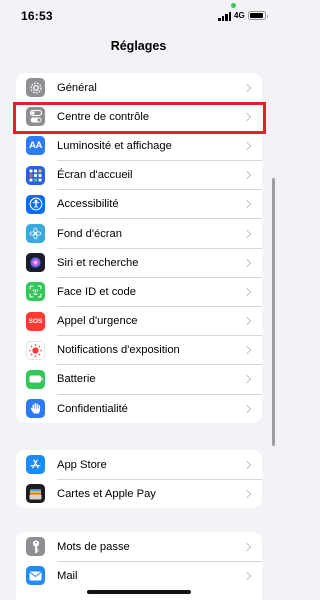 This screenshot has width=320, height=600. What do you see at coordinates (139, 575) in the screenshot?
I see `settings-row-mail: Mail` at bounding box center [139, 575].